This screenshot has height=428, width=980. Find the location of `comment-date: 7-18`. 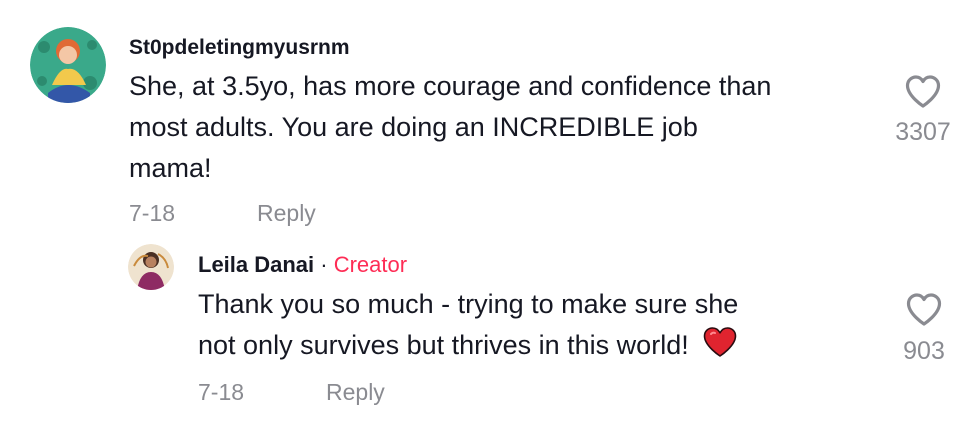

comment-date: 7-18 is located at coordinates (152, 213).